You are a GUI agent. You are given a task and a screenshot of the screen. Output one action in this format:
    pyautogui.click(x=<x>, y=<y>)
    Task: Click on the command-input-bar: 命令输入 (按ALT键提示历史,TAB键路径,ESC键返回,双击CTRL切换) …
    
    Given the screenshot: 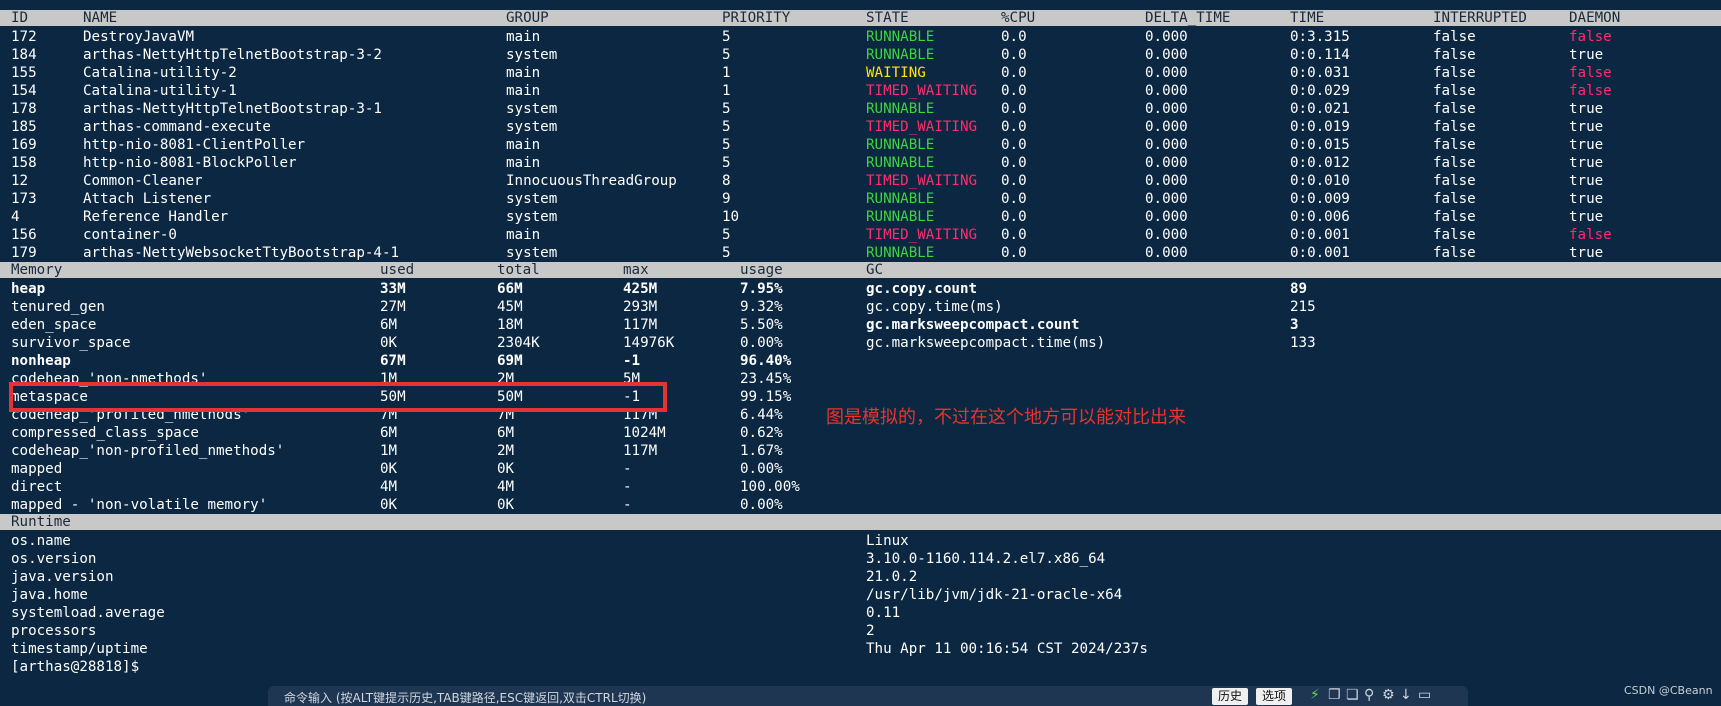 What is the action you would take?
    pyautogui.click(x=868, y=696)
    